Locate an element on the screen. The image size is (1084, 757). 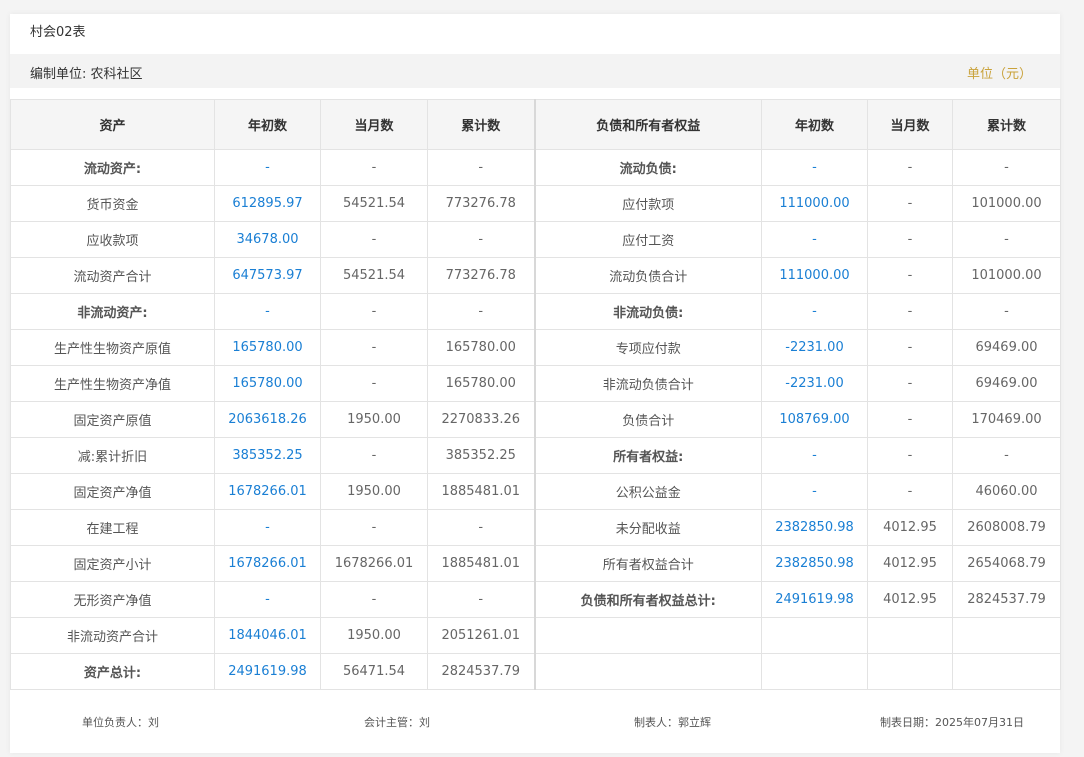
liability-month-cell is located at coordinates (910, 635).